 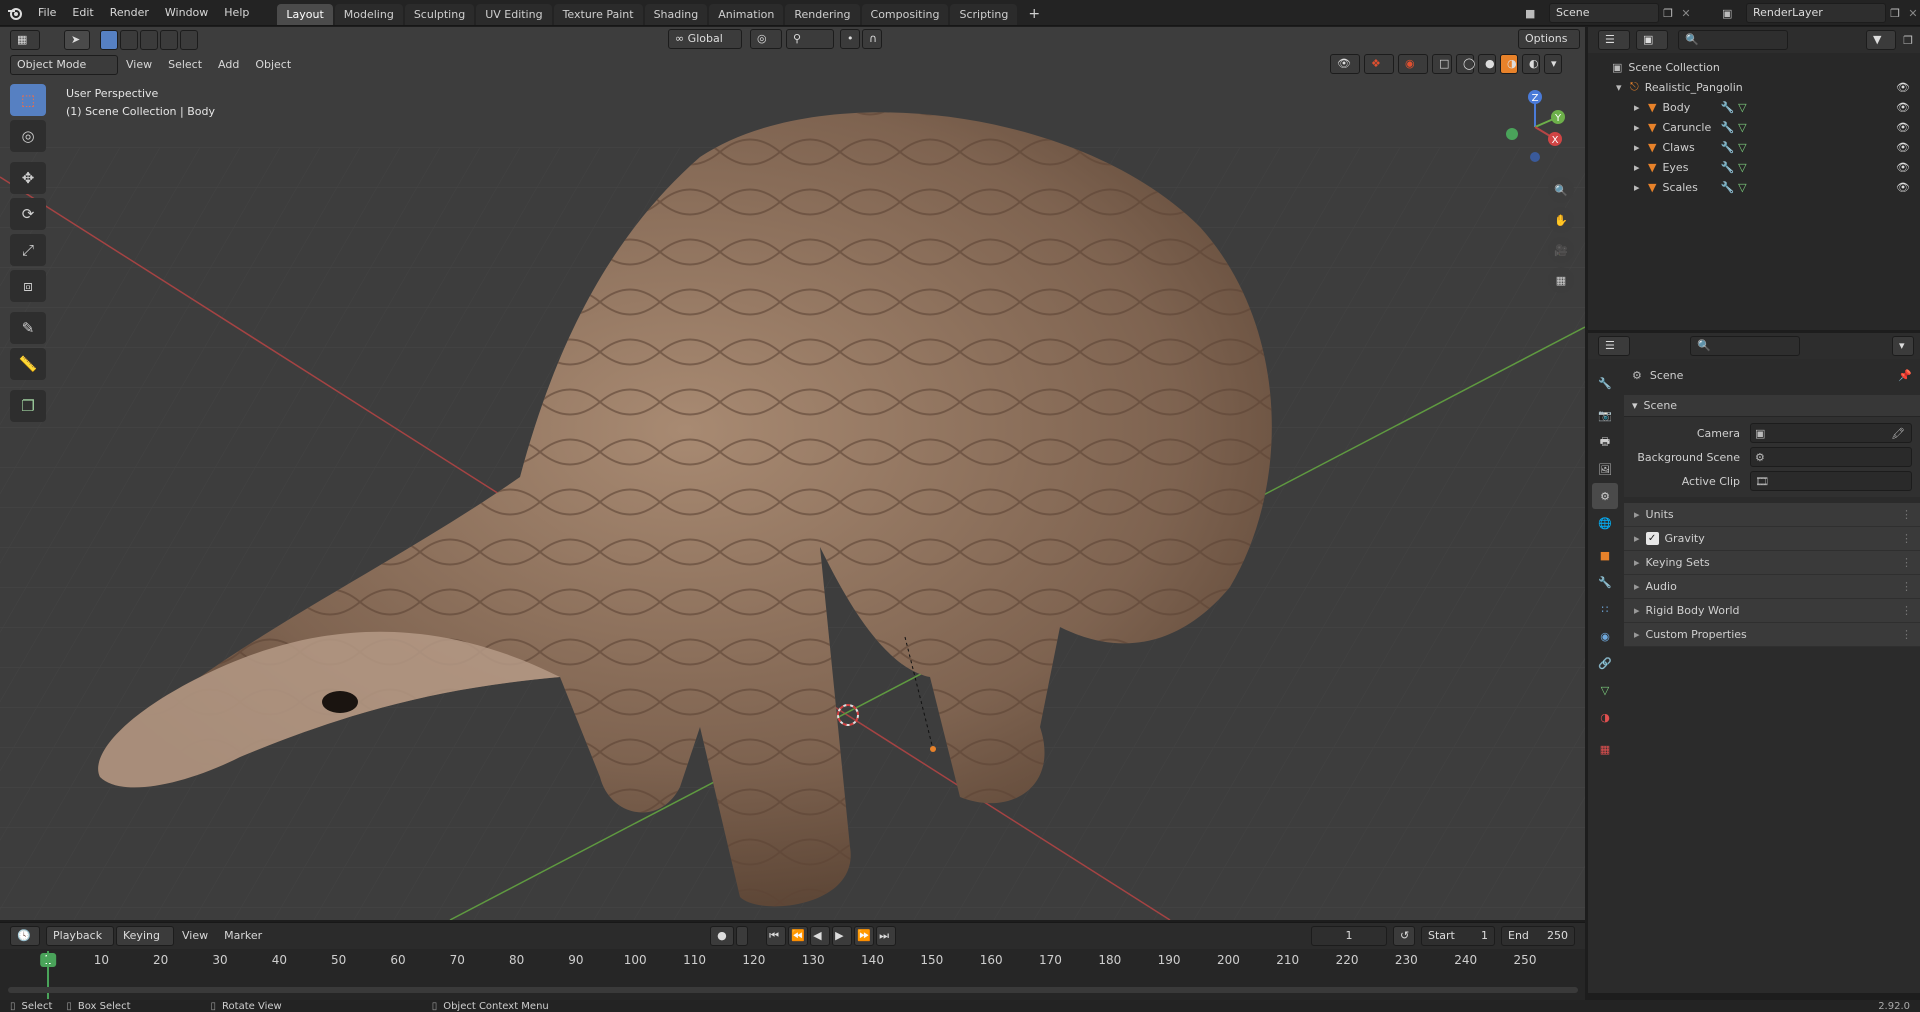 What do you see at coordinates (1605, 717) in the screenshot?
I see `material-tab-icon: ◑` at bounding box center [1605, 717].